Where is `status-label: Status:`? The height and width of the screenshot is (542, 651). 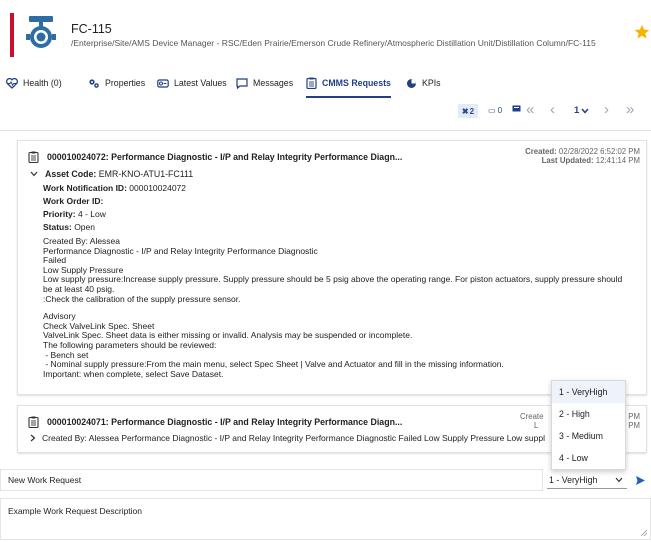 status-label: Status: is located at coordinates (57, 227).